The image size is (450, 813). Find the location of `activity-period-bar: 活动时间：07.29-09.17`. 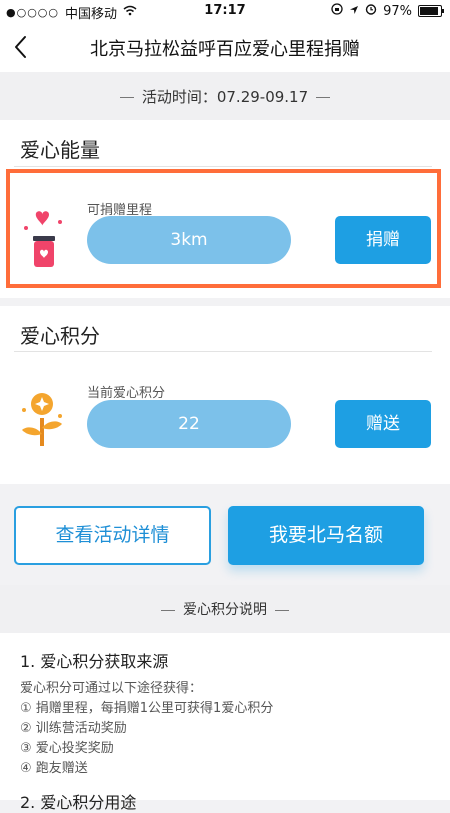

activity-period-bar: 活动时间：07.29-09.17 is located at coordinates (225, 96).